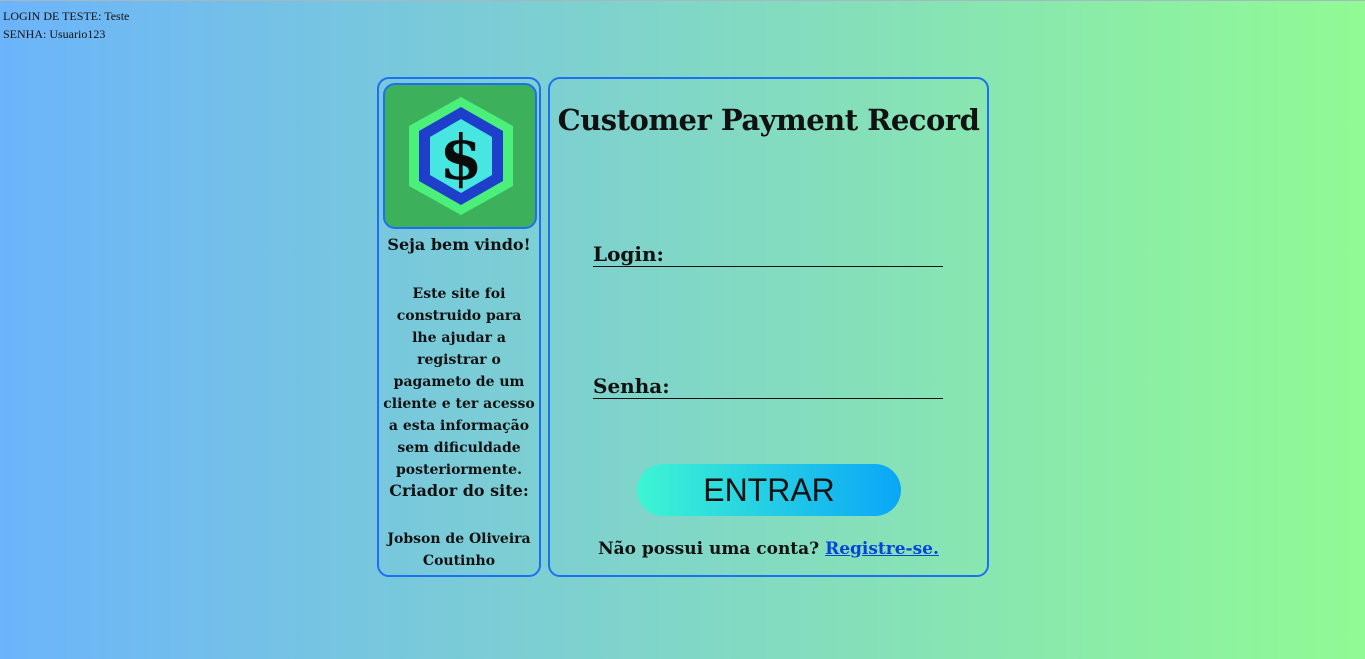 This screenshot has width=1365, height=659. What do you see at coordinates (459, 490) in the screenshot?
I see `creator-label: Criador do site:` at bounding box center [459, 490].